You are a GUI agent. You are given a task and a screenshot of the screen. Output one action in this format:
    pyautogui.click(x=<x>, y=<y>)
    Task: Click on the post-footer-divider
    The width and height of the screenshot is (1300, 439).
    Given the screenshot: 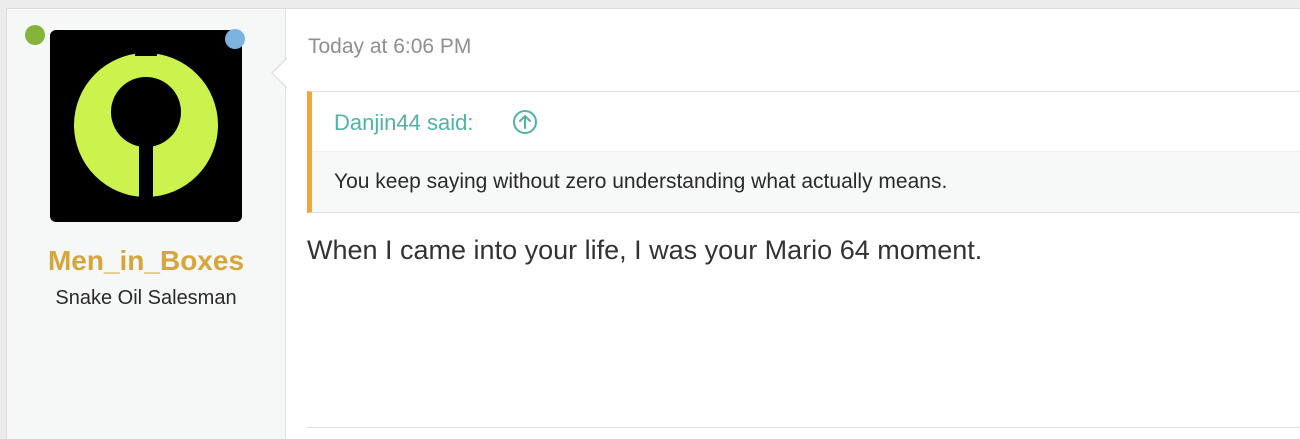 What is the action you would take?
    pyautogui.click(x=803, y=427)
    